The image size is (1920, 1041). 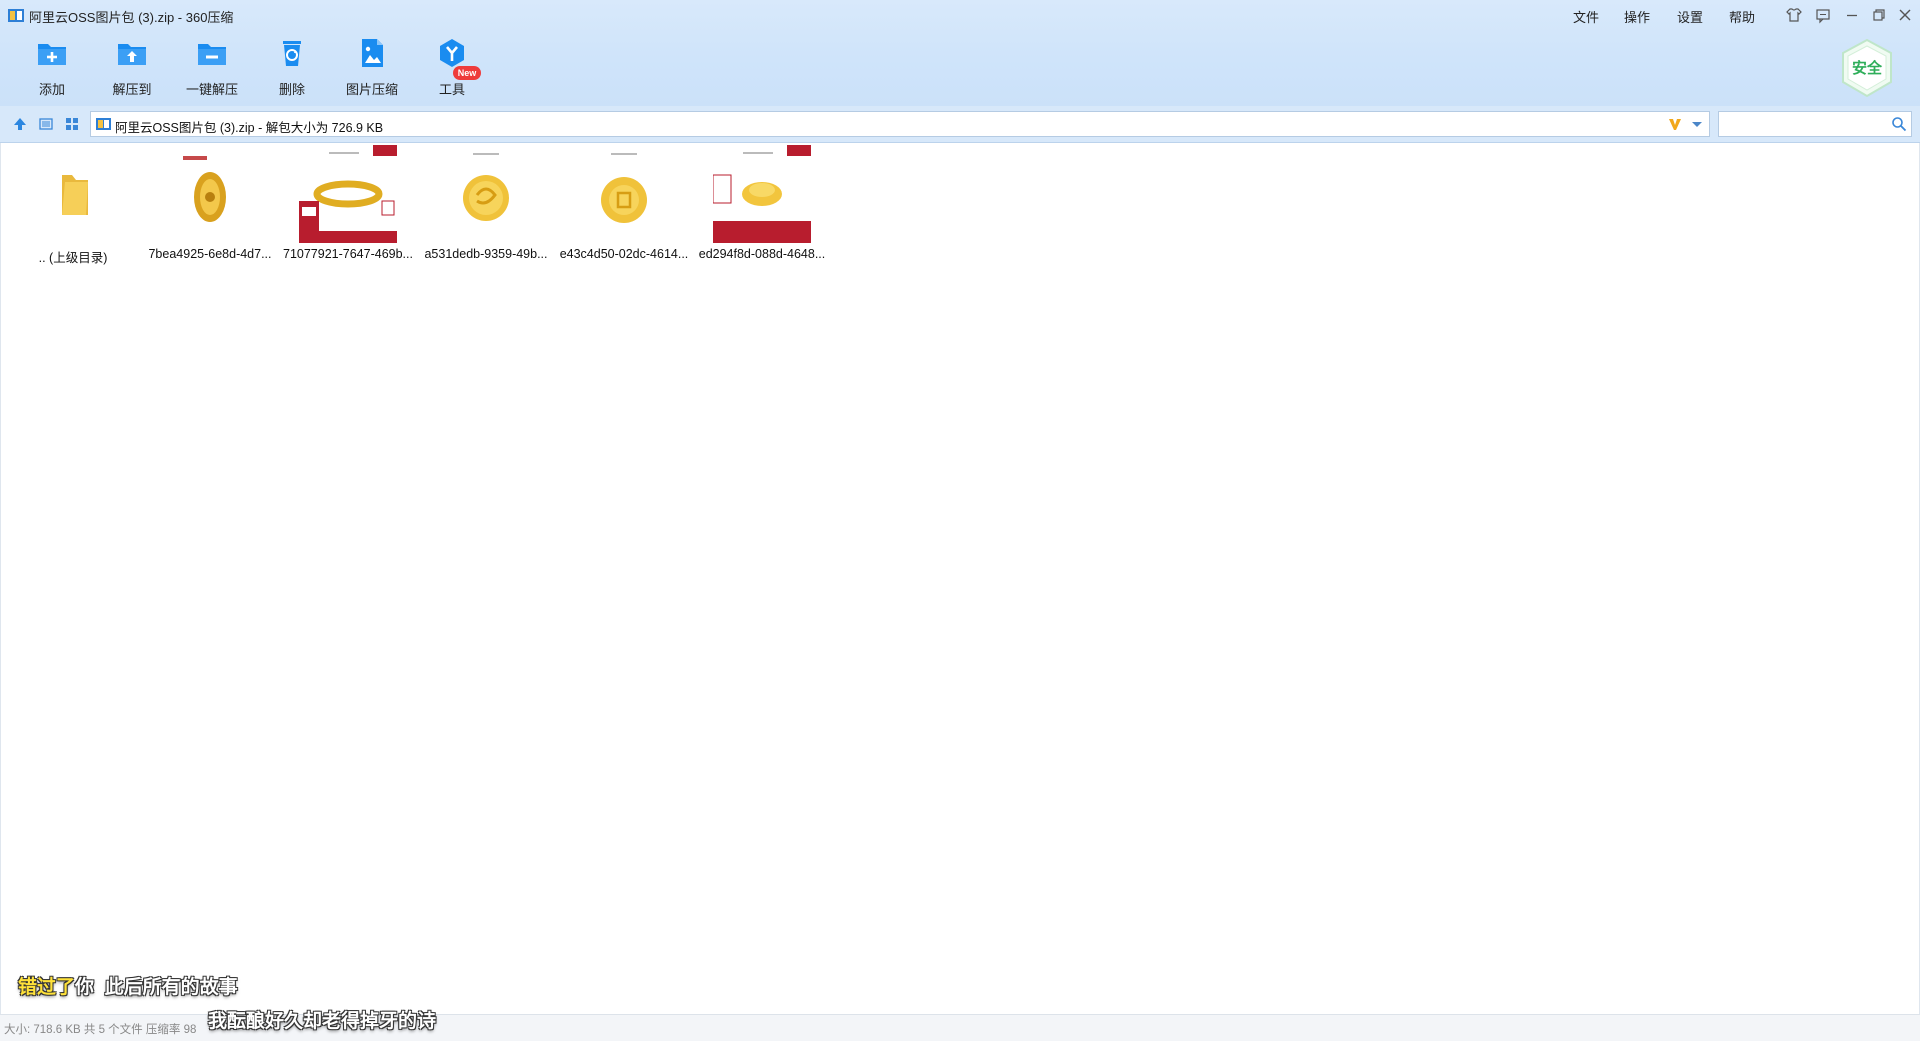 What do you see at coordinates (1823, 15) in the screenshot?
I see `feedback-icon` at bounding box center [1823, 15].